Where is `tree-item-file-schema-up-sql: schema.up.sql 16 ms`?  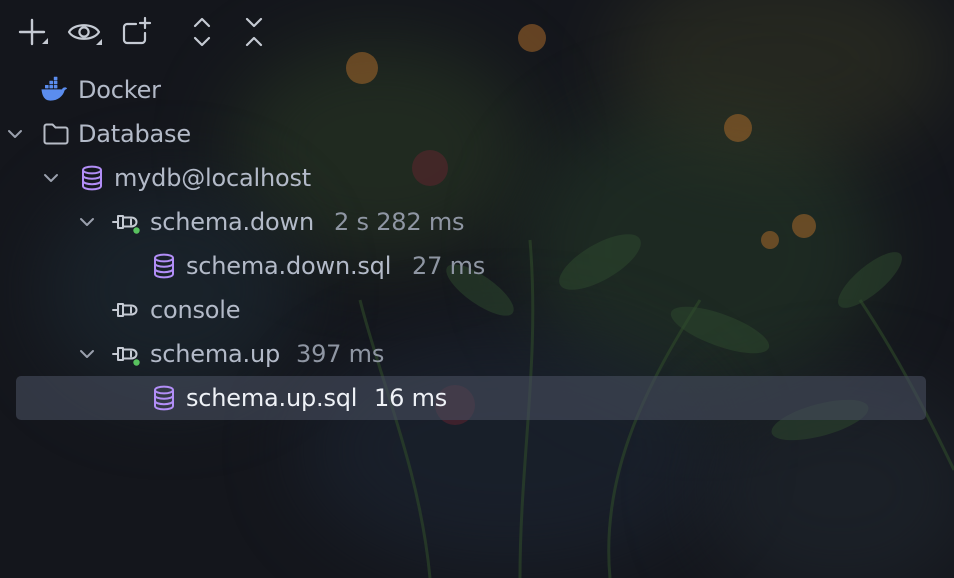 tree-item-file-schema-up-sql: schema.up.sql 16 ms is located at coordinates (470, 398).